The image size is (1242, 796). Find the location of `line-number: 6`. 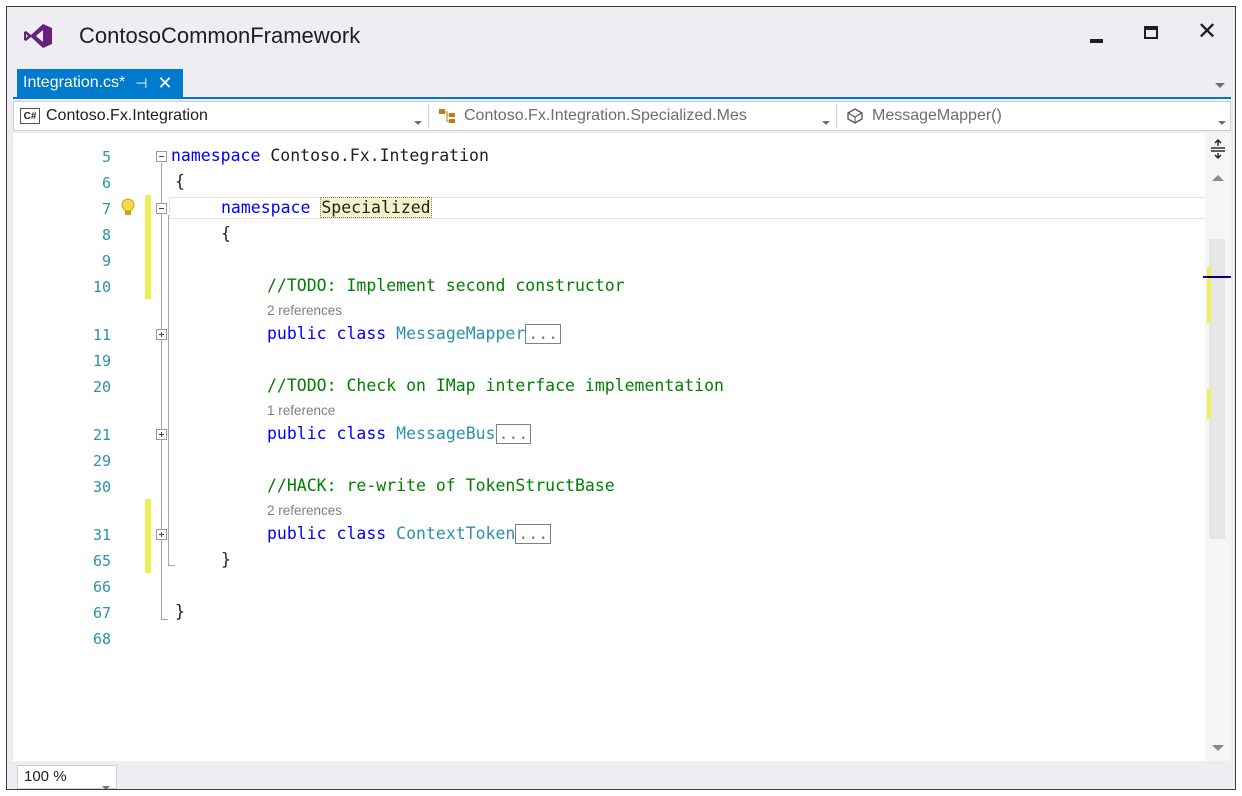

line-number: 6 is located at coordinates (106, 183).